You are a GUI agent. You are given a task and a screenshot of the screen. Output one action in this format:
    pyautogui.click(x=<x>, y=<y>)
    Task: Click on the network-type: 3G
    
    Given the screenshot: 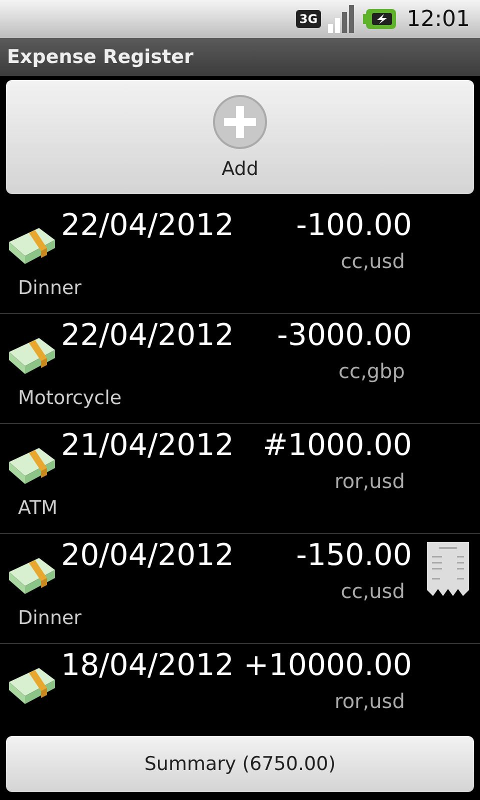 What is the action you would take?
    pyautogui.click(x=308, y=19)
    